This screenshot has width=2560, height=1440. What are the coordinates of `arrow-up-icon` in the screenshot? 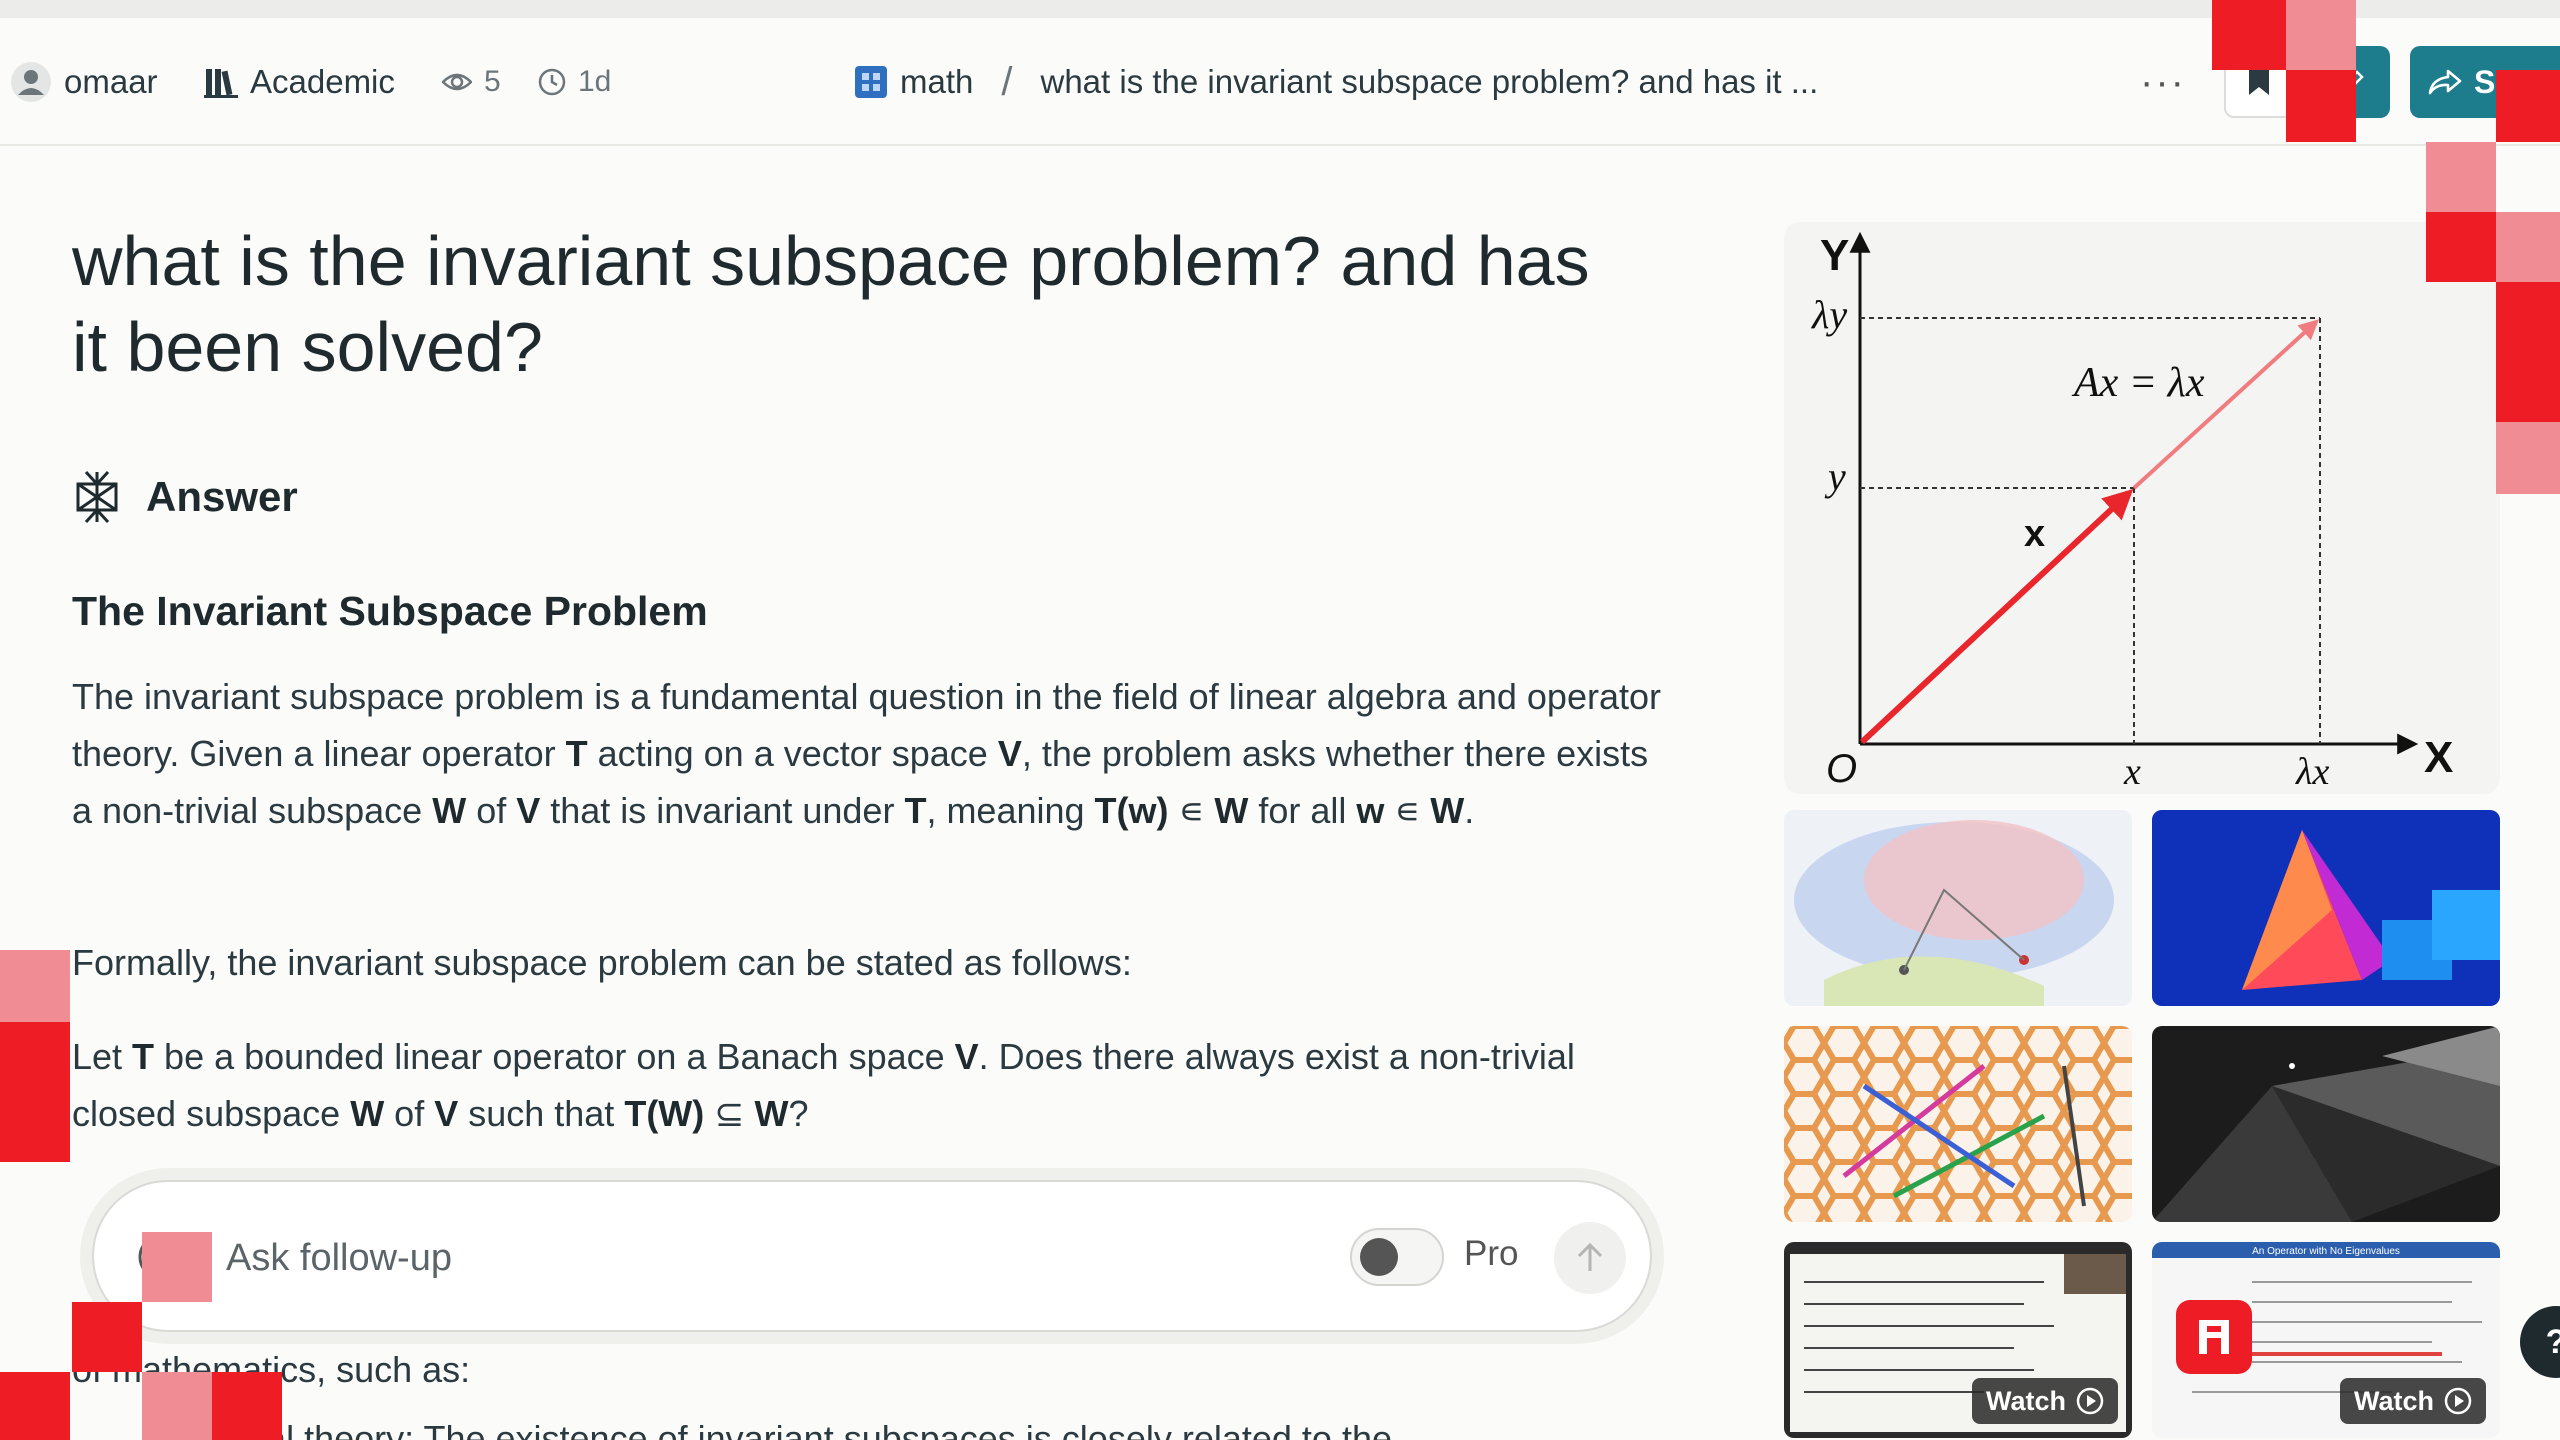 It's located at (1590, 1256).